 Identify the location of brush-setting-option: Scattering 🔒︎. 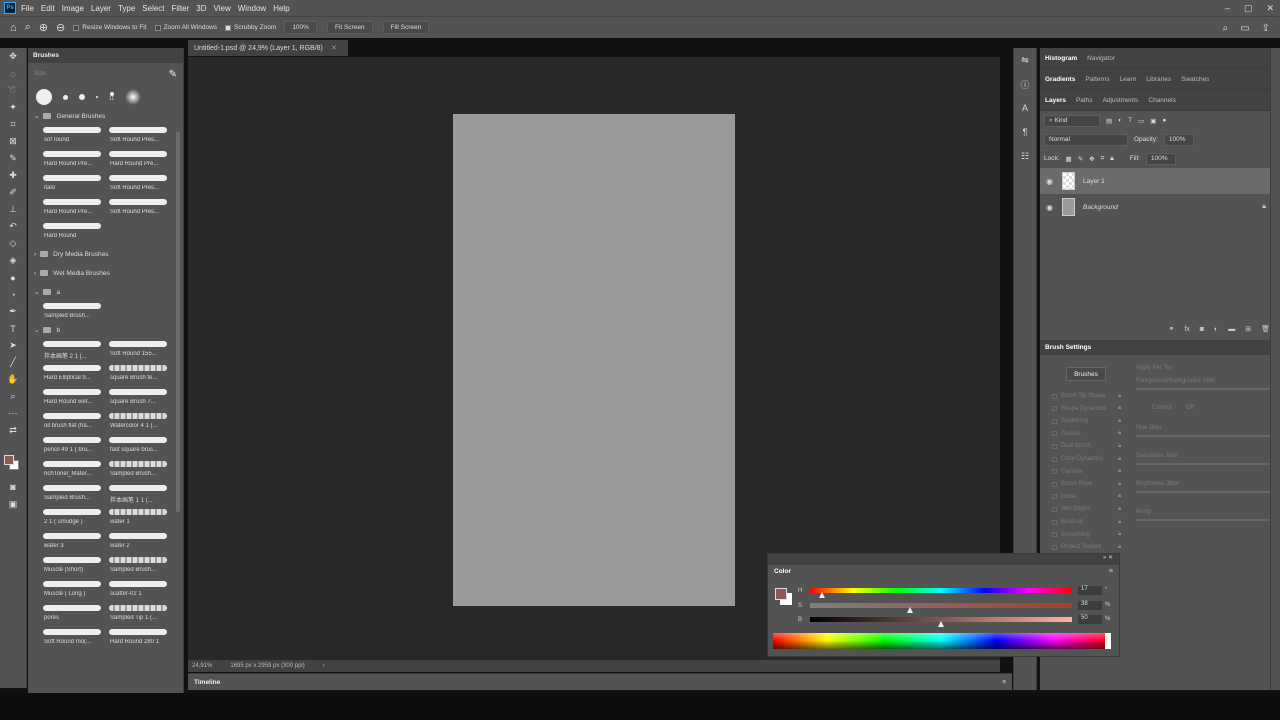
(1086, 421).